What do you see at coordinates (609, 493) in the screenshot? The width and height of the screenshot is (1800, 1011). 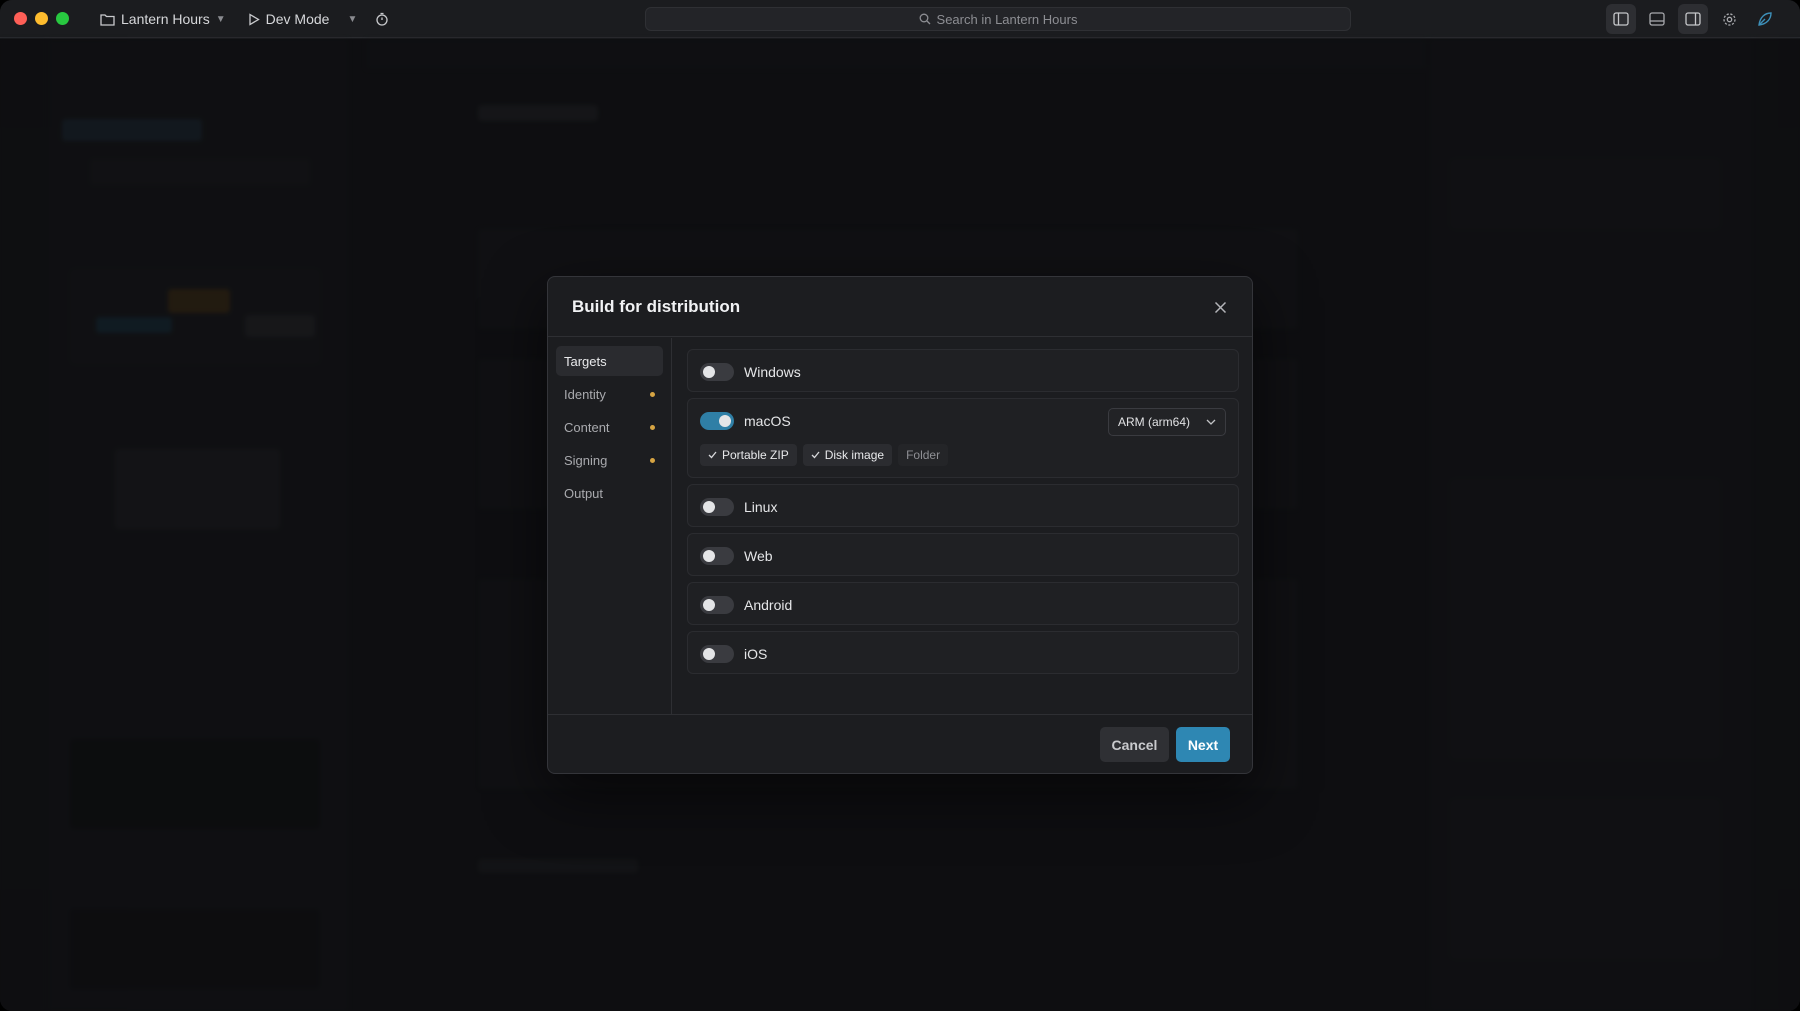 I see `step-output: Output` at bounding box center [609, 493].